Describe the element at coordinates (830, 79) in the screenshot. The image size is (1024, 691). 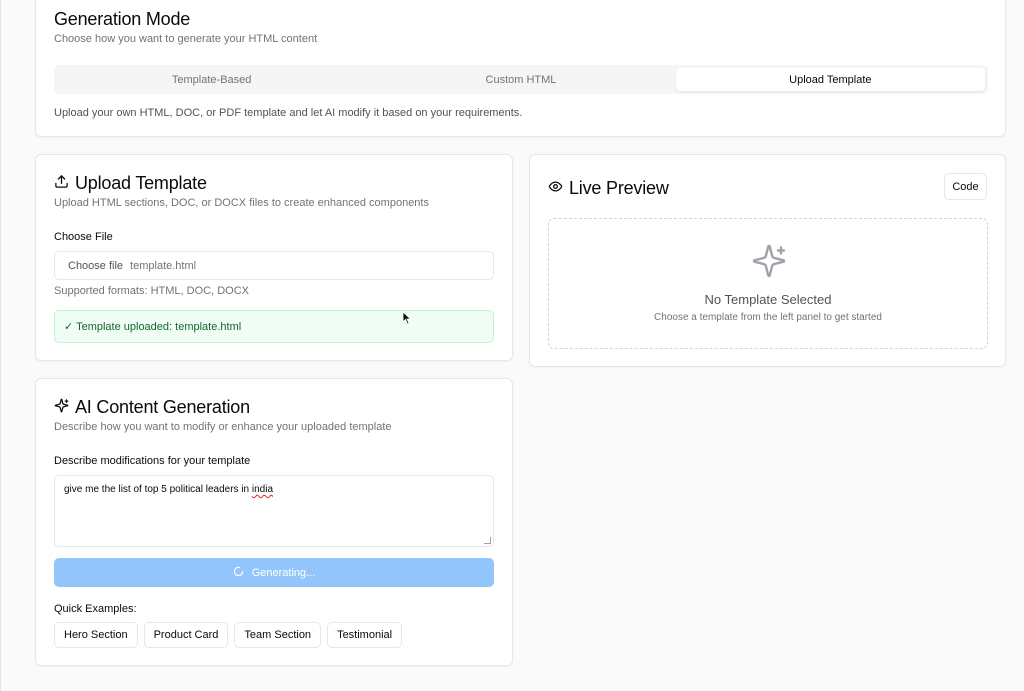
I see `tab-upload-template: Upload Template` at that location.